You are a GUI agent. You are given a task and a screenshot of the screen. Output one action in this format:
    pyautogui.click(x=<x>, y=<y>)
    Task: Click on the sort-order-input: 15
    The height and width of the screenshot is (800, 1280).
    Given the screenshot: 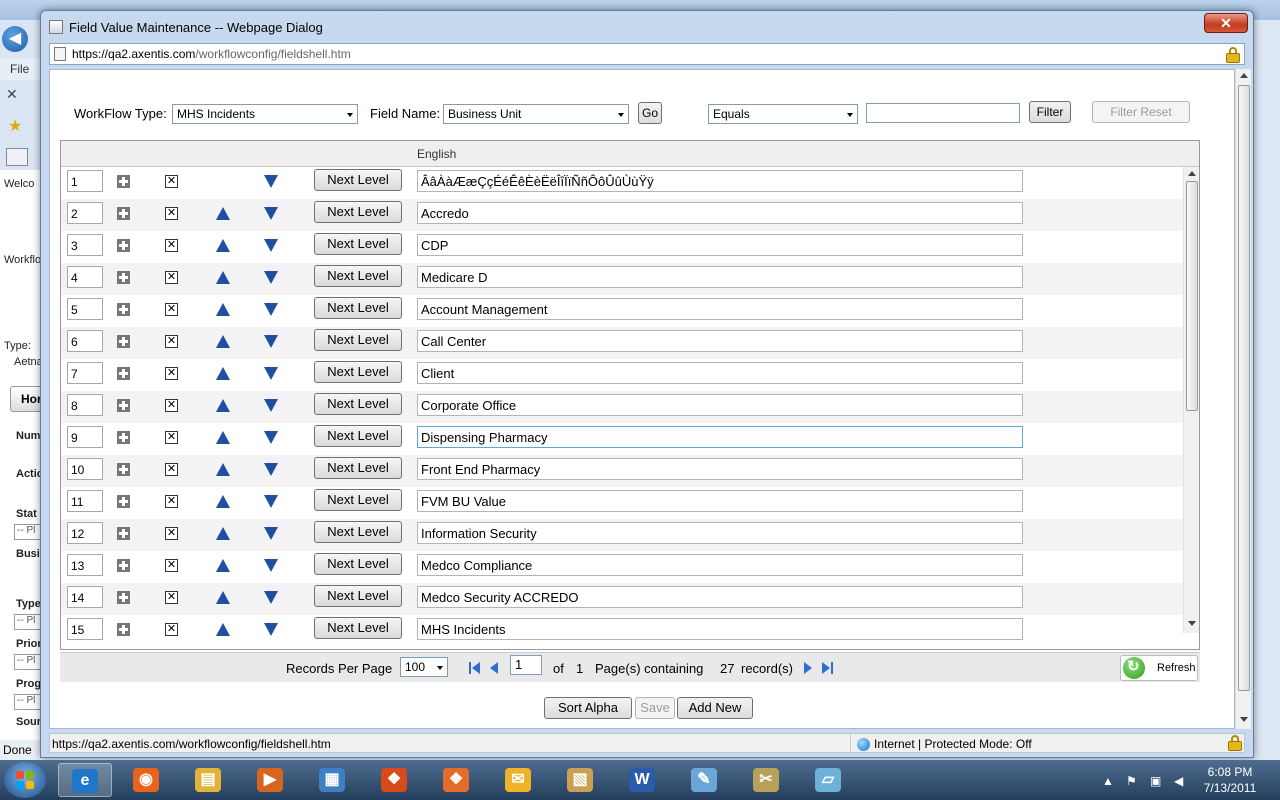 What is the action you would take?
    pyautogui.click(x=85, y=629)
    